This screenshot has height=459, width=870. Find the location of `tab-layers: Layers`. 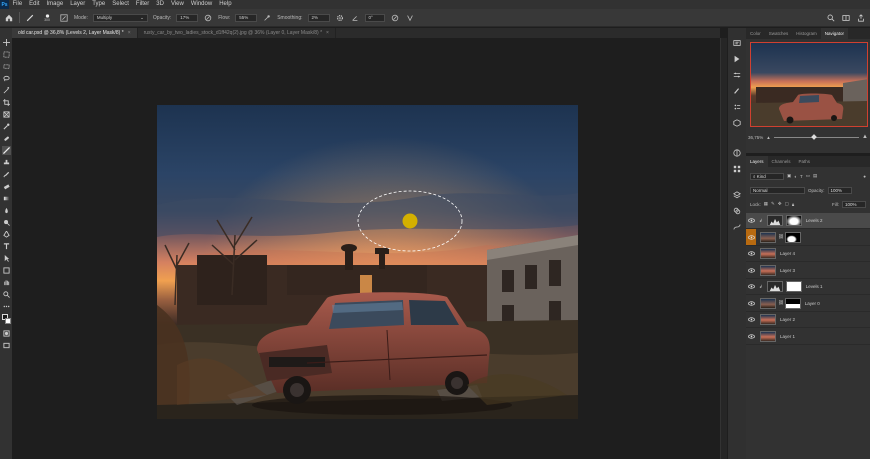

tab-layers: Layers is located at coordinates (757, 161).